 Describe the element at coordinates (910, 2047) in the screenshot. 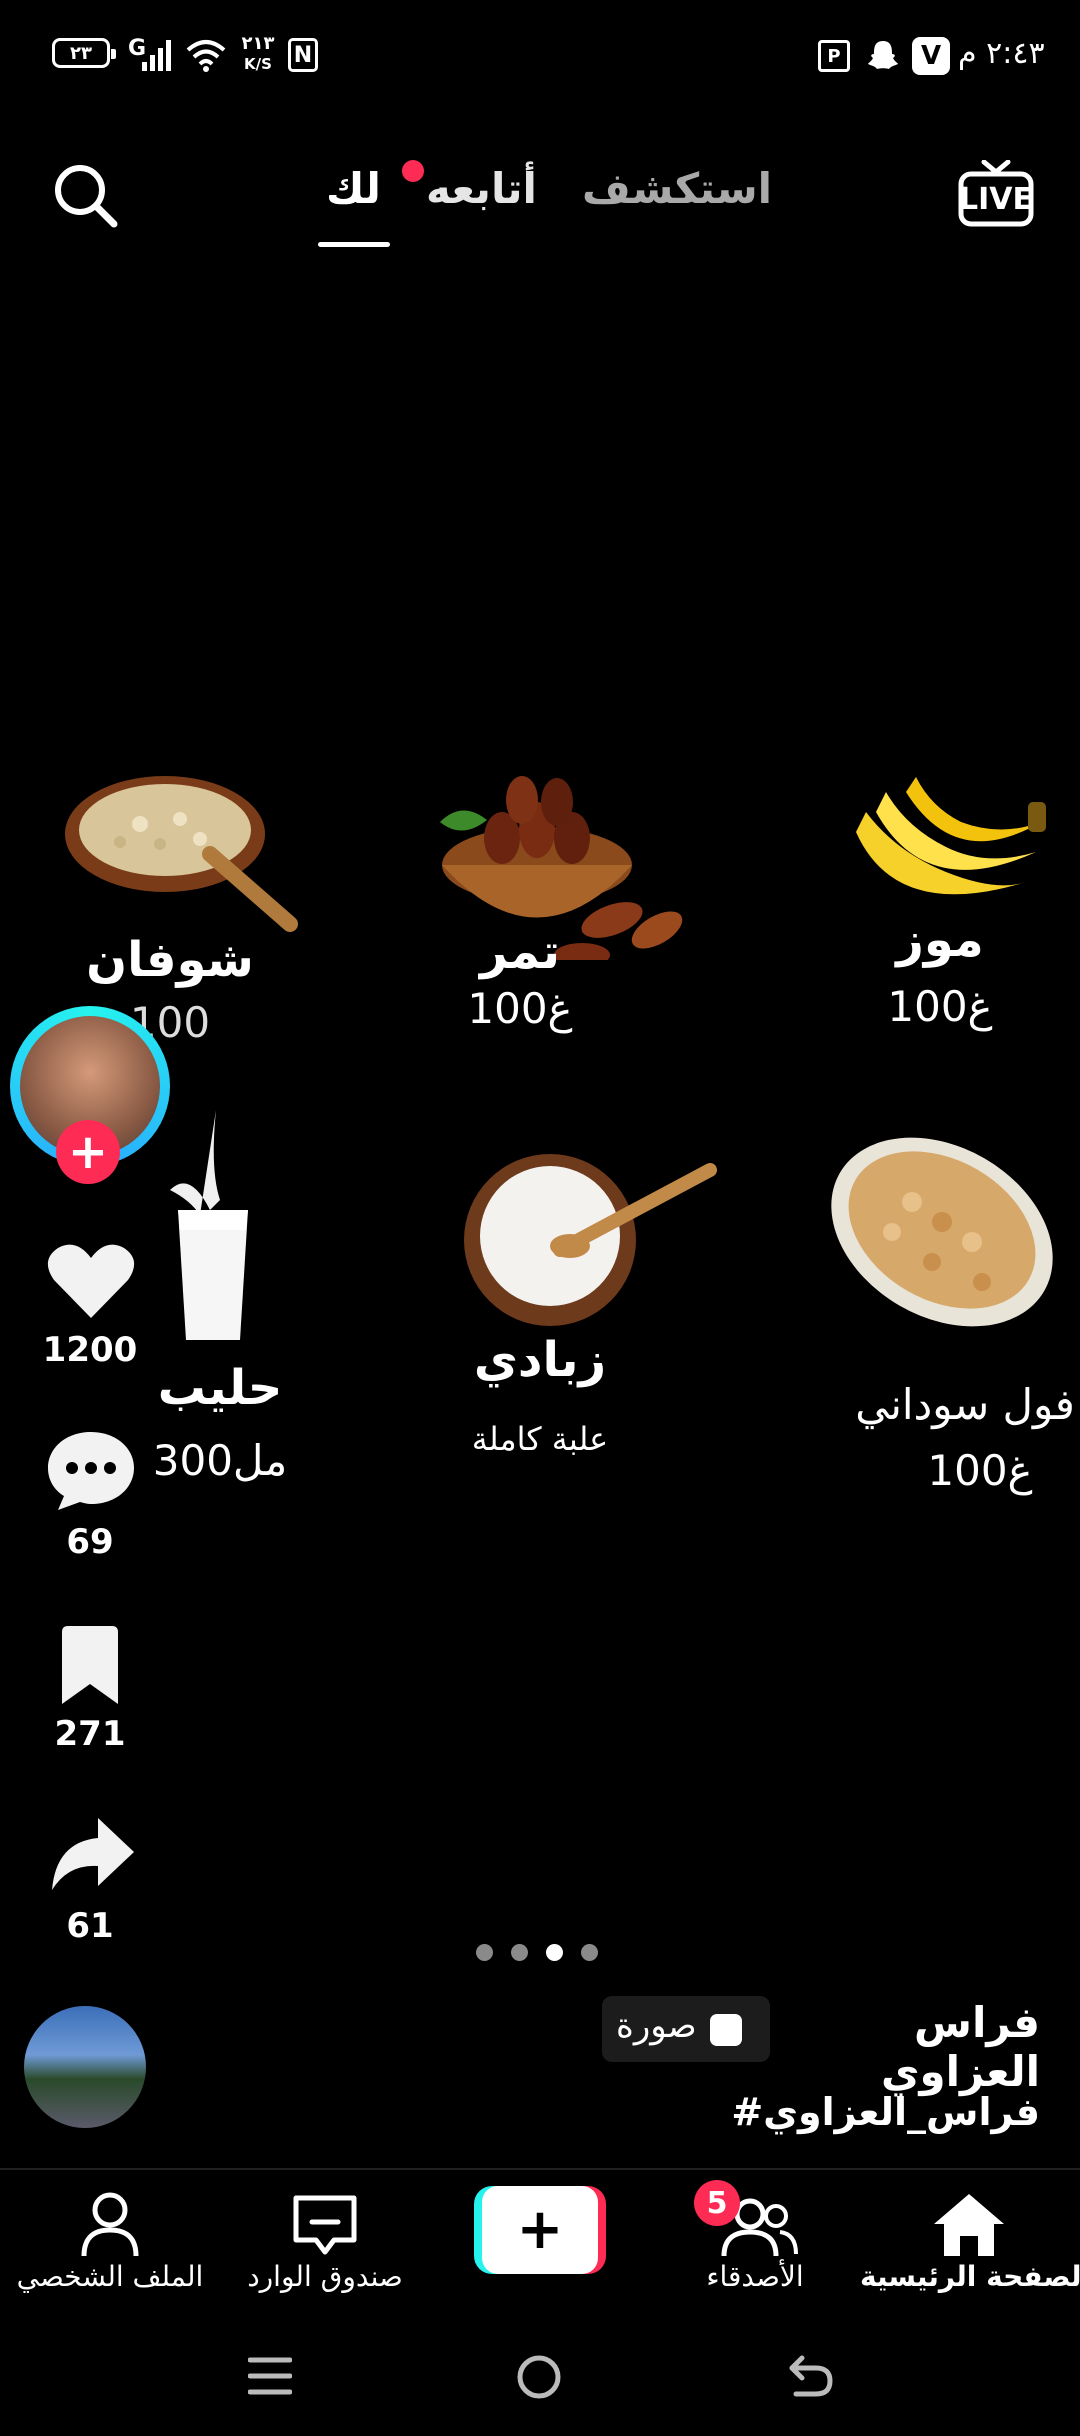

I see `author-name: فراس العزاوي` at that location.